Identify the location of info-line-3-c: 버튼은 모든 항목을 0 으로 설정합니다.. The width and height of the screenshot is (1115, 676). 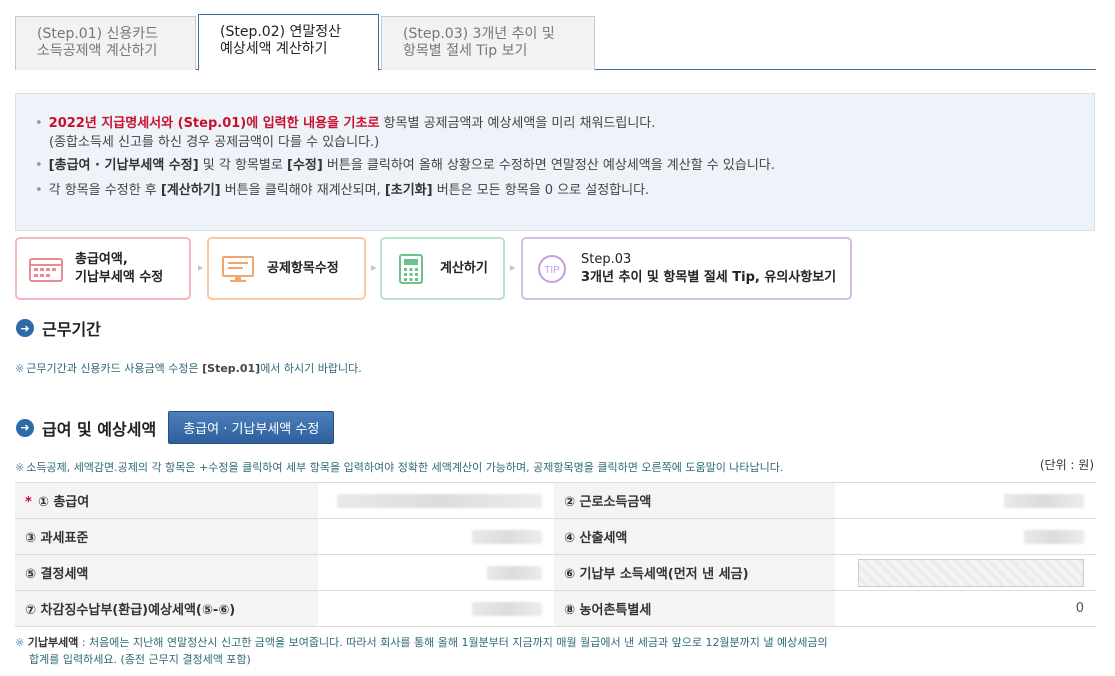
(541, 190).